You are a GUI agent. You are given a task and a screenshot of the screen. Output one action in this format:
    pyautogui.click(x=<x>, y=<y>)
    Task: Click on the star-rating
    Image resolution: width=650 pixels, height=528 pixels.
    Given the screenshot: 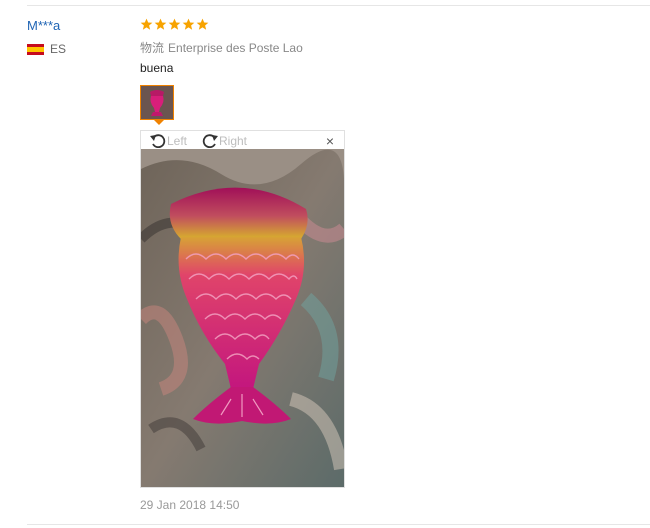 What is the action you would take?
    pyautogui.click(x=174, y=24)
    